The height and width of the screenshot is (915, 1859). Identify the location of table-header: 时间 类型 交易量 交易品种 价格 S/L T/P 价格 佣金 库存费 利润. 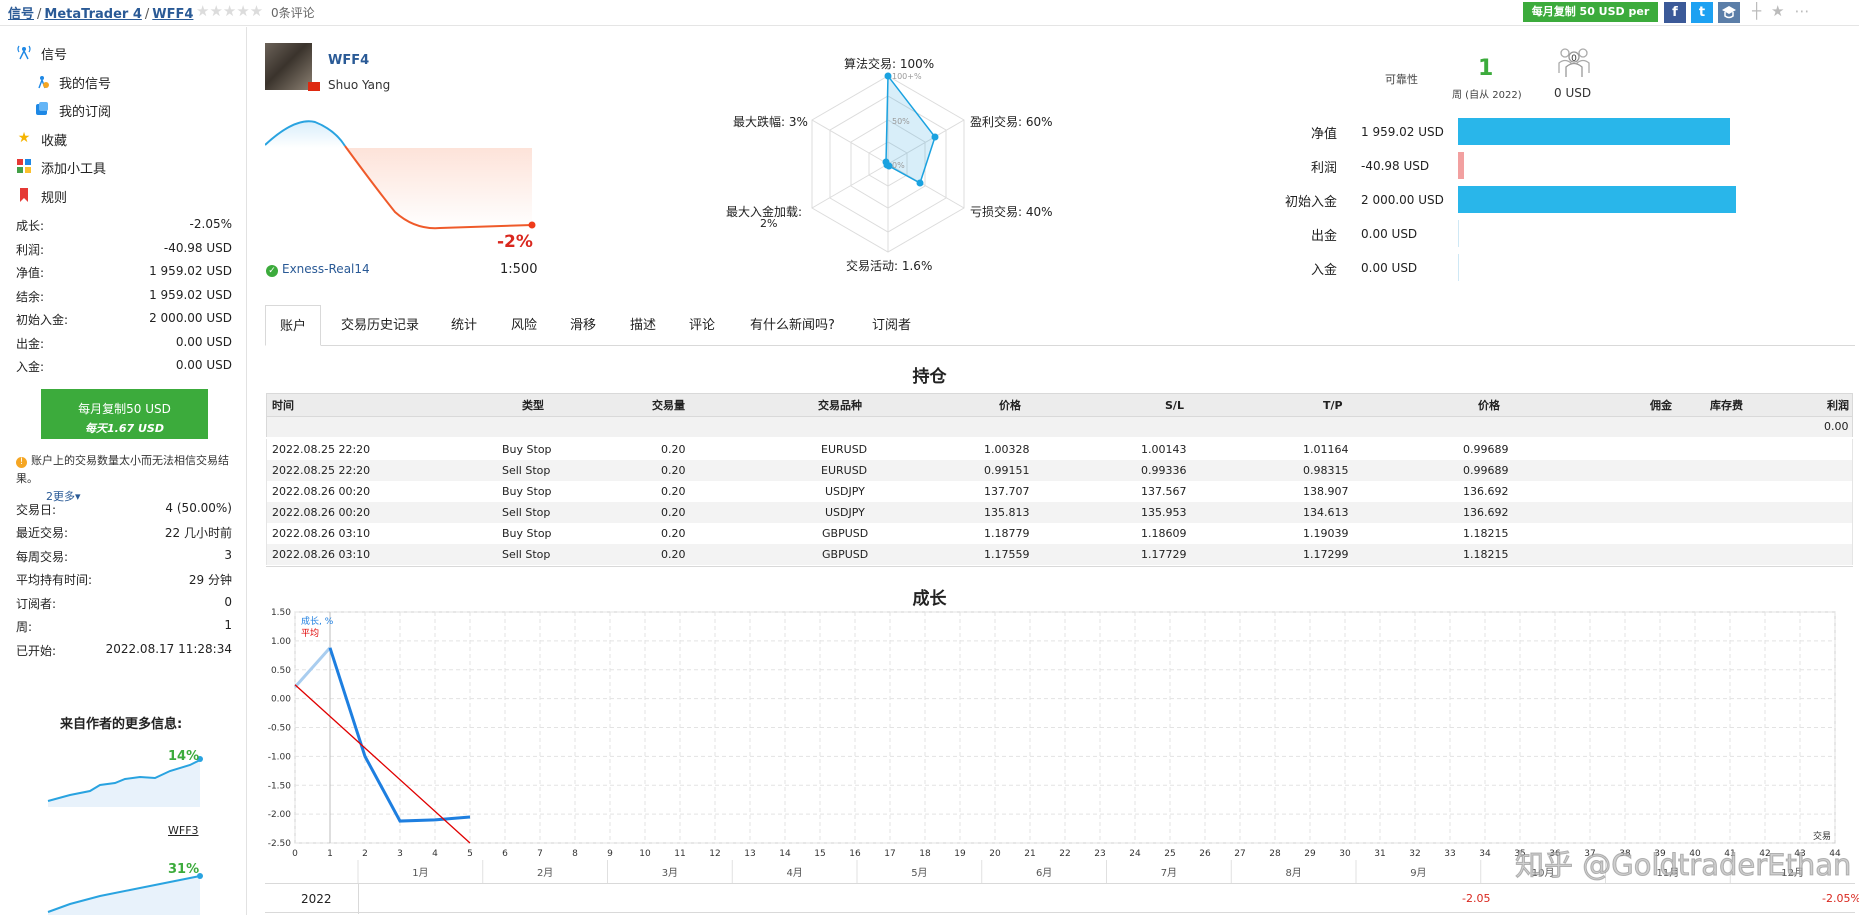
(1059, 405).